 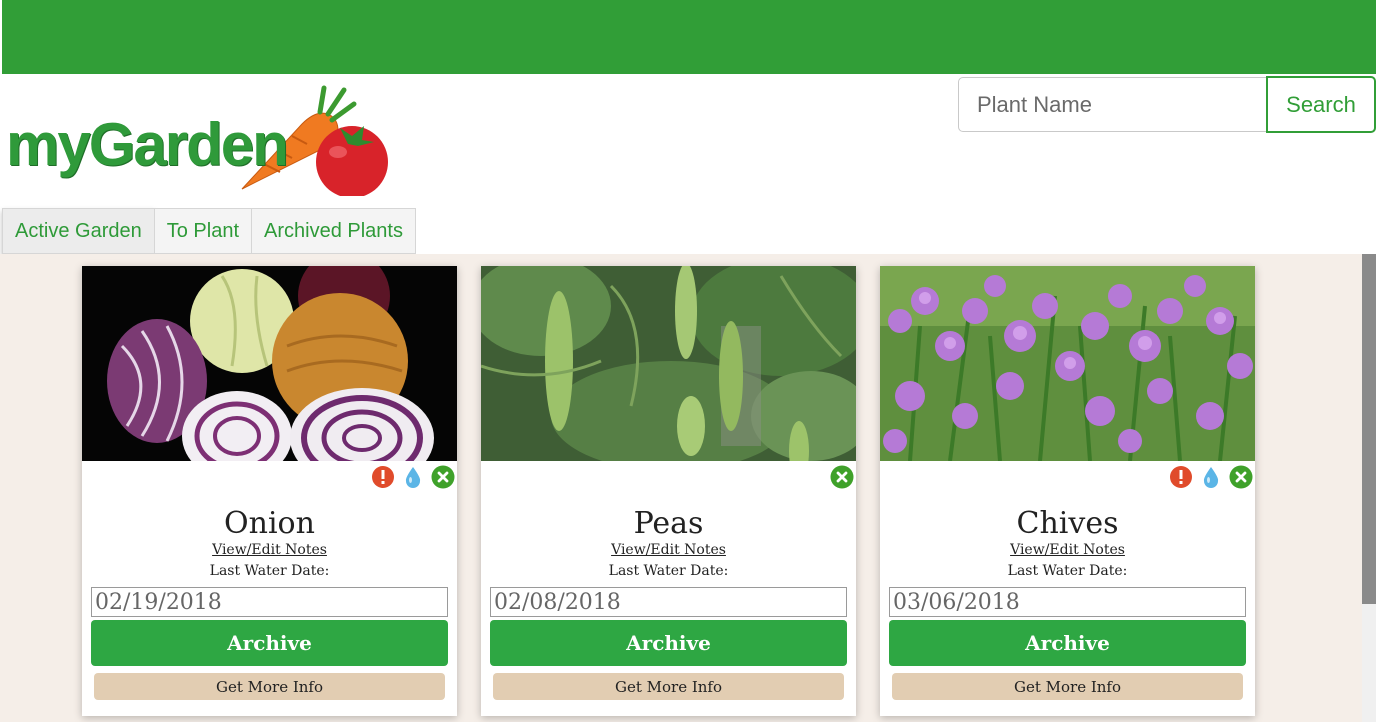 I want to click on scrollbar-thumb, so click(x=1369, y=429).